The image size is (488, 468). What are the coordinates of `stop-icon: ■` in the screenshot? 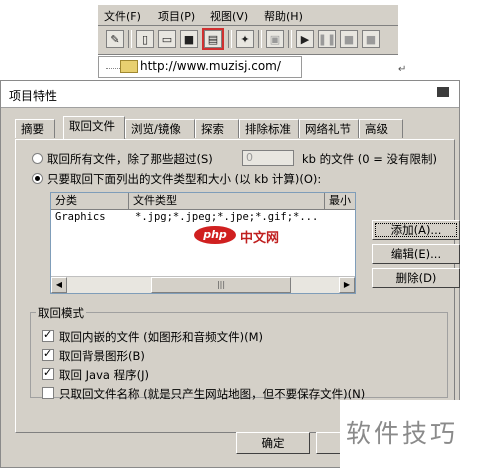 It's located at (349, 39).